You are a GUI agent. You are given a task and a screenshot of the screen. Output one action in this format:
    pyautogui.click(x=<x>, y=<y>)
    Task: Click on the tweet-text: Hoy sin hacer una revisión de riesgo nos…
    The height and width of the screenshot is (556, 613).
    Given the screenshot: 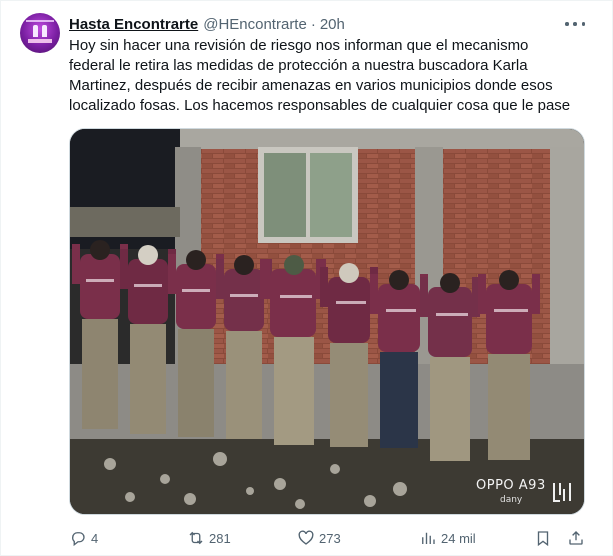 What is the action you would take?
    pyautogui.click(x=331, y=76)
    